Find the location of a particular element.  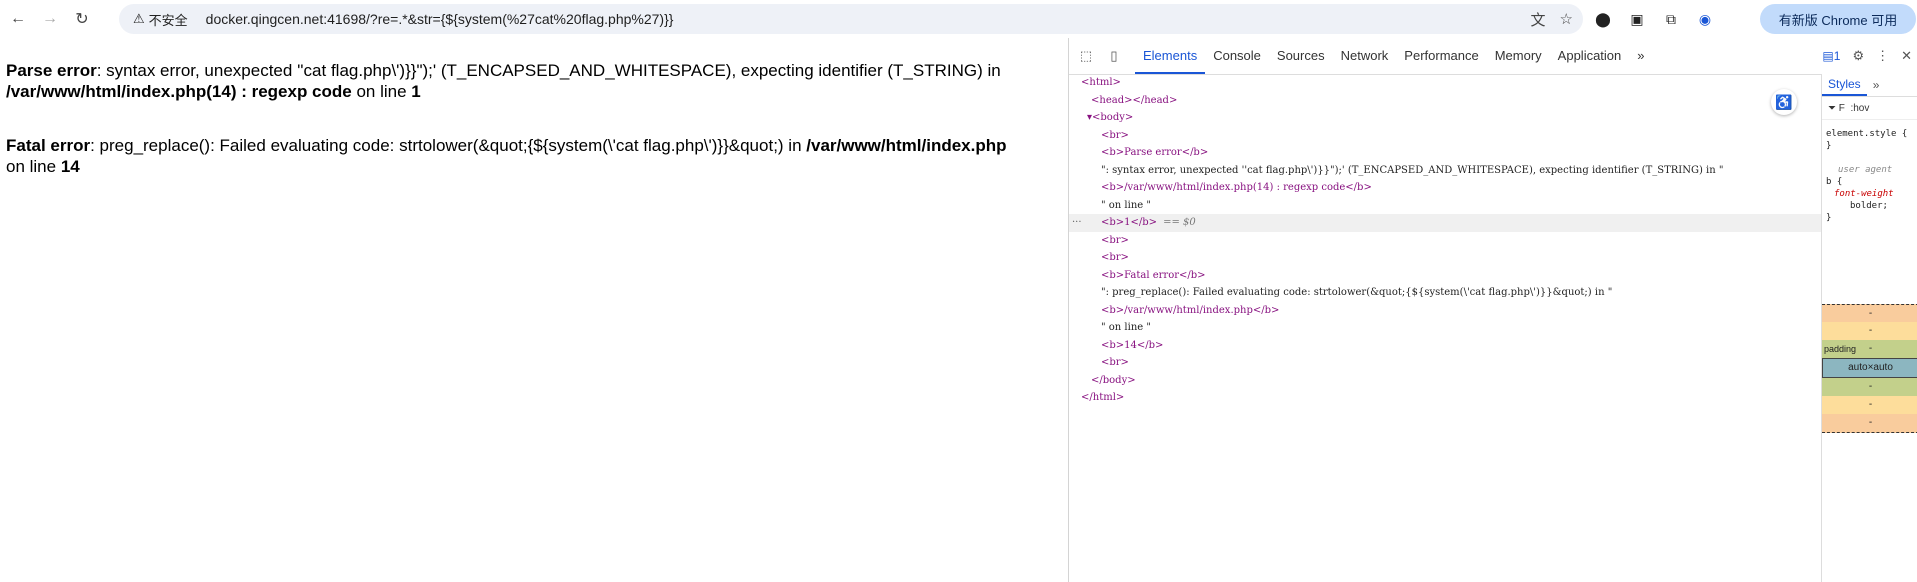

parse-error-line: 1 is located at coordinates (416, 91).